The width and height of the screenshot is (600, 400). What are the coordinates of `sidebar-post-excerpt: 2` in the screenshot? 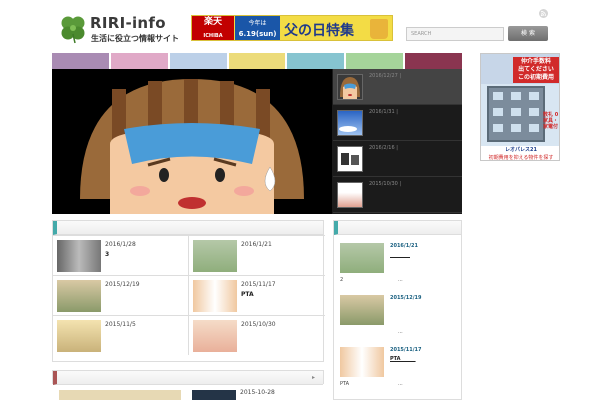 It's located at (342, 280).